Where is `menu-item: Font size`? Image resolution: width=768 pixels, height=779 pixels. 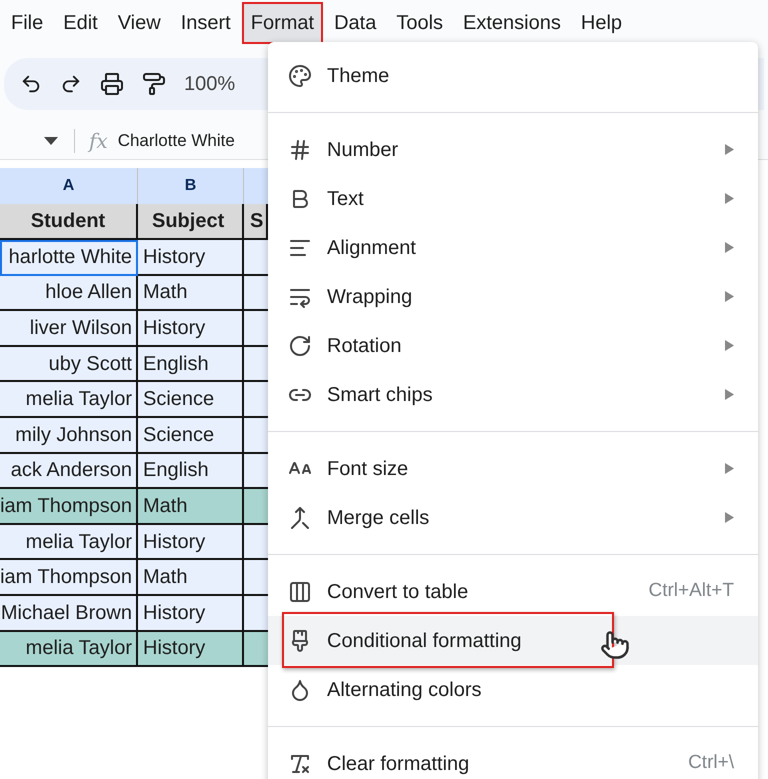 menu-item: Font size is located at coordinates (513, 468).